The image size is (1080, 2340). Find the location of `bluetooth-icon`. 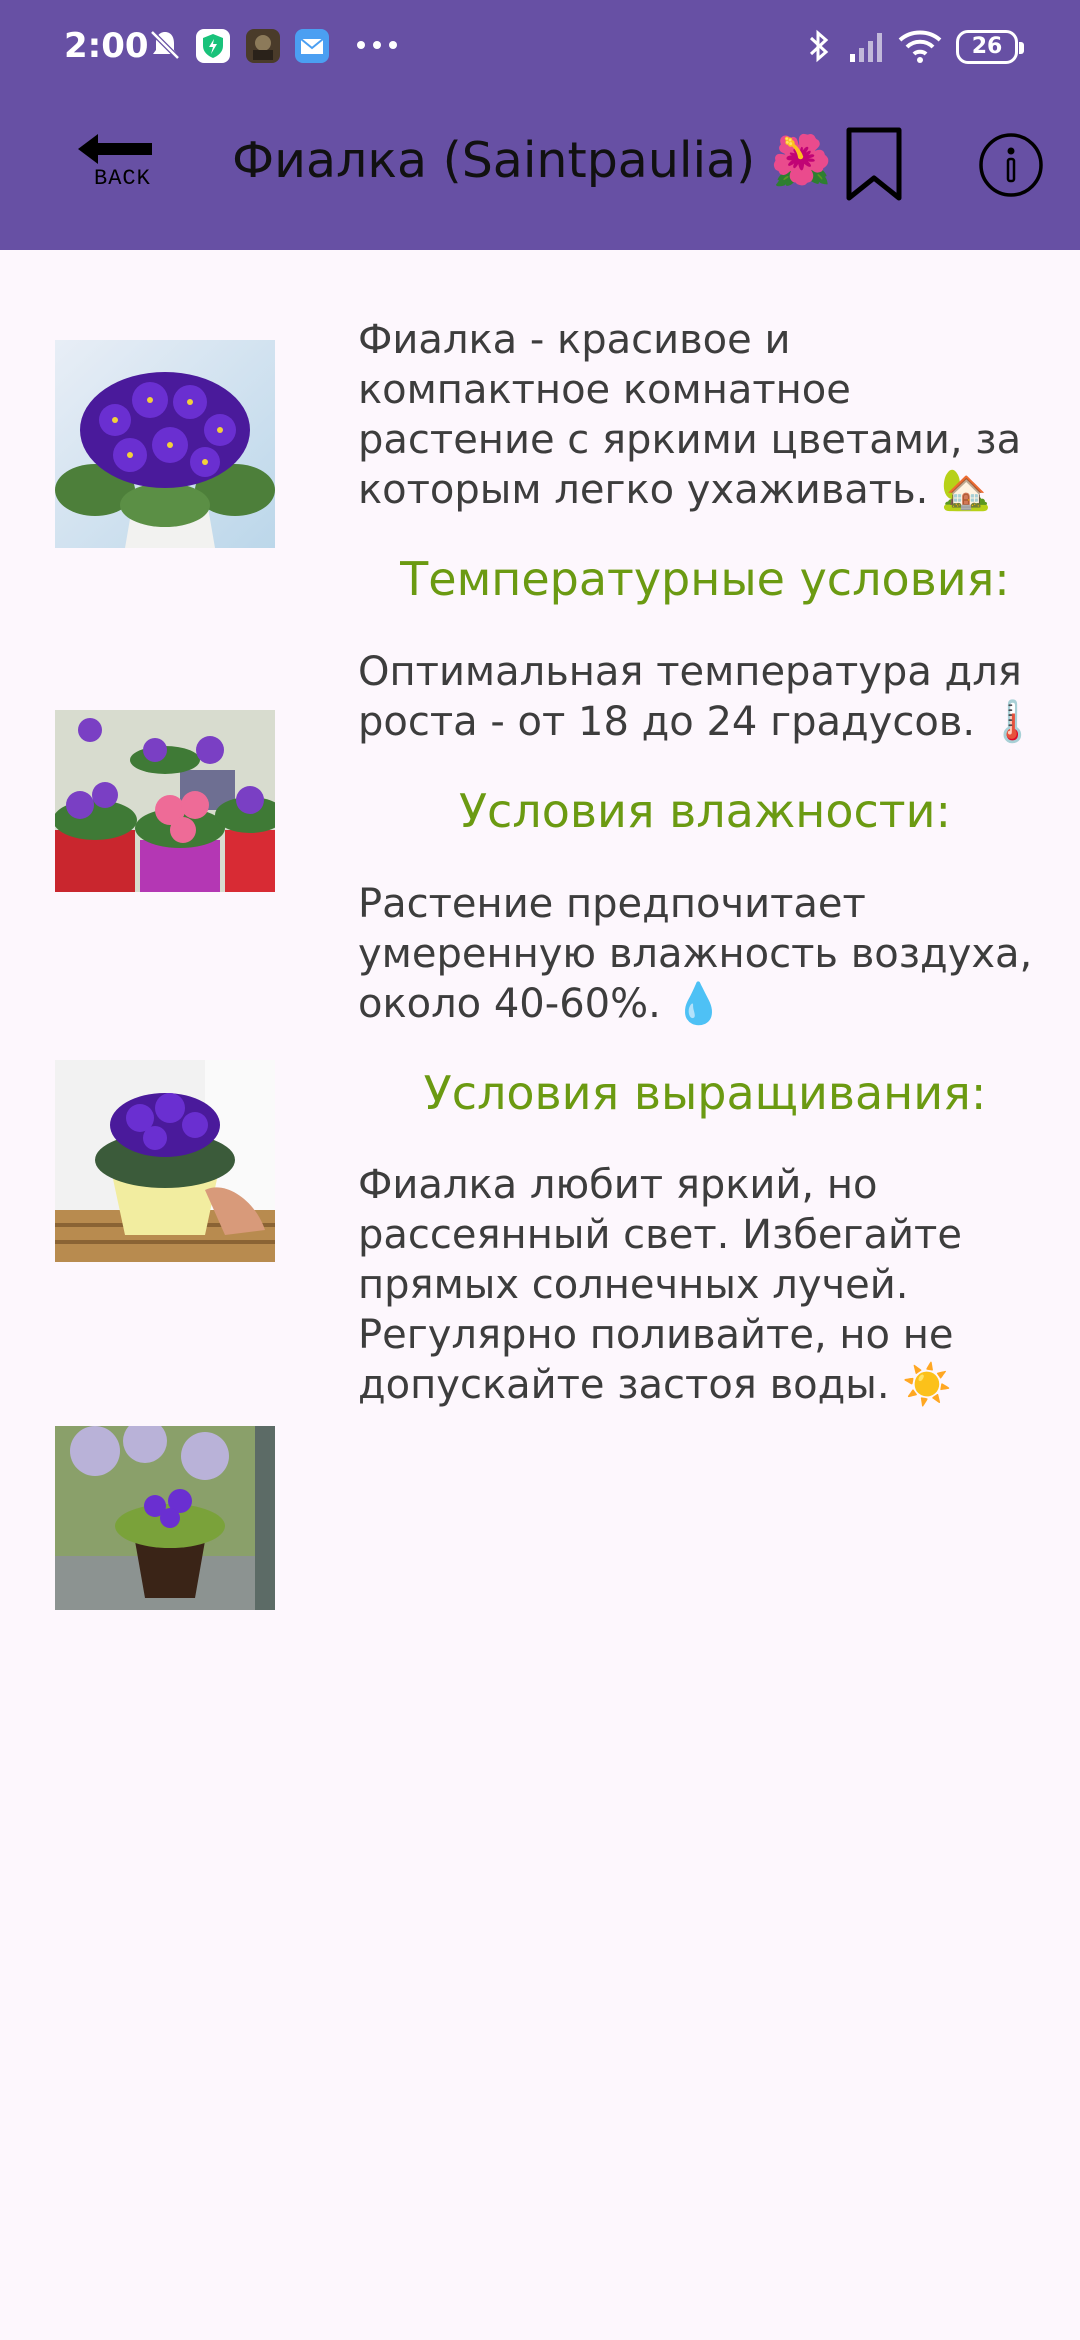

bluetooth-icon is located at coordinates (819, 46).